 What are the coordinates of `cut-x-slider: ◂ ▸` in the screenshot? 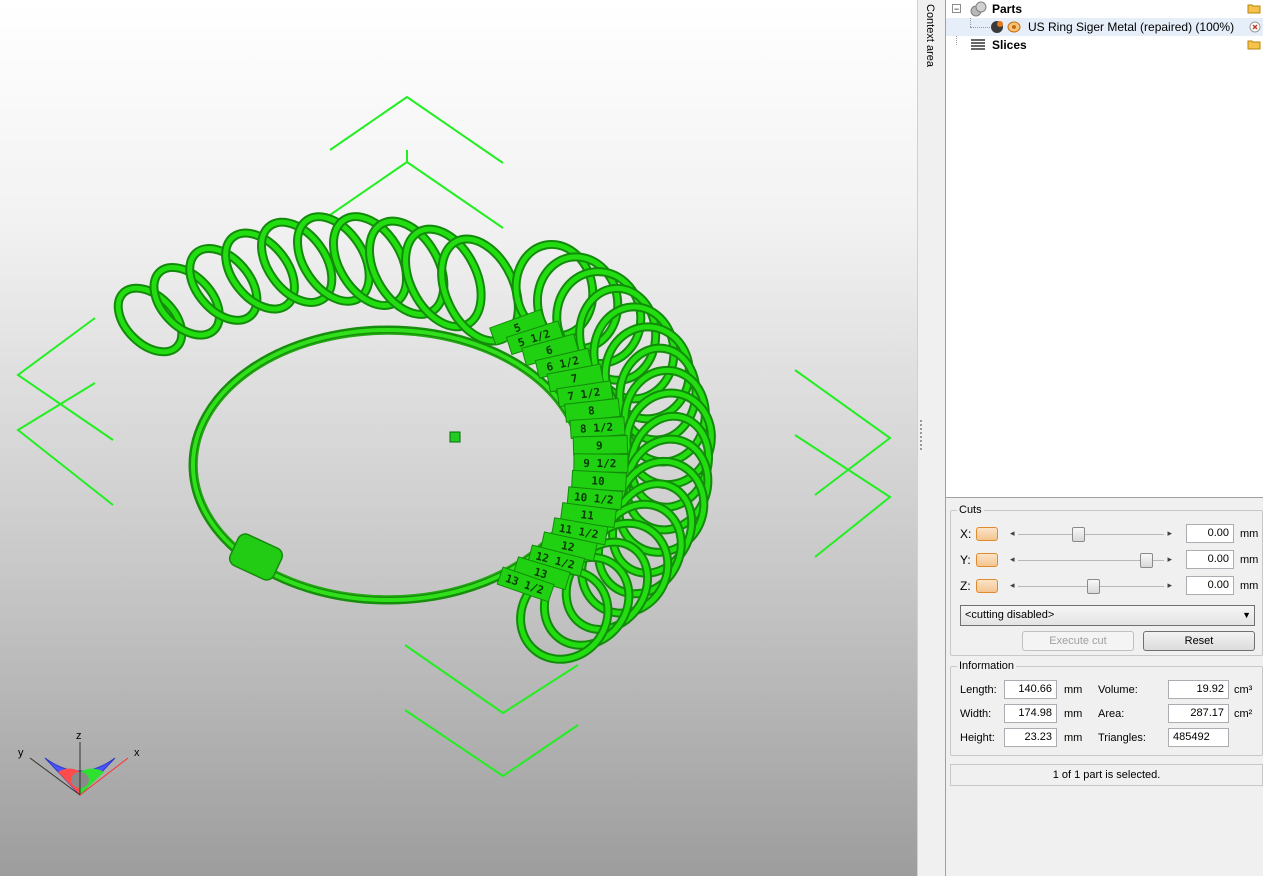 It's located at (1091, 534).